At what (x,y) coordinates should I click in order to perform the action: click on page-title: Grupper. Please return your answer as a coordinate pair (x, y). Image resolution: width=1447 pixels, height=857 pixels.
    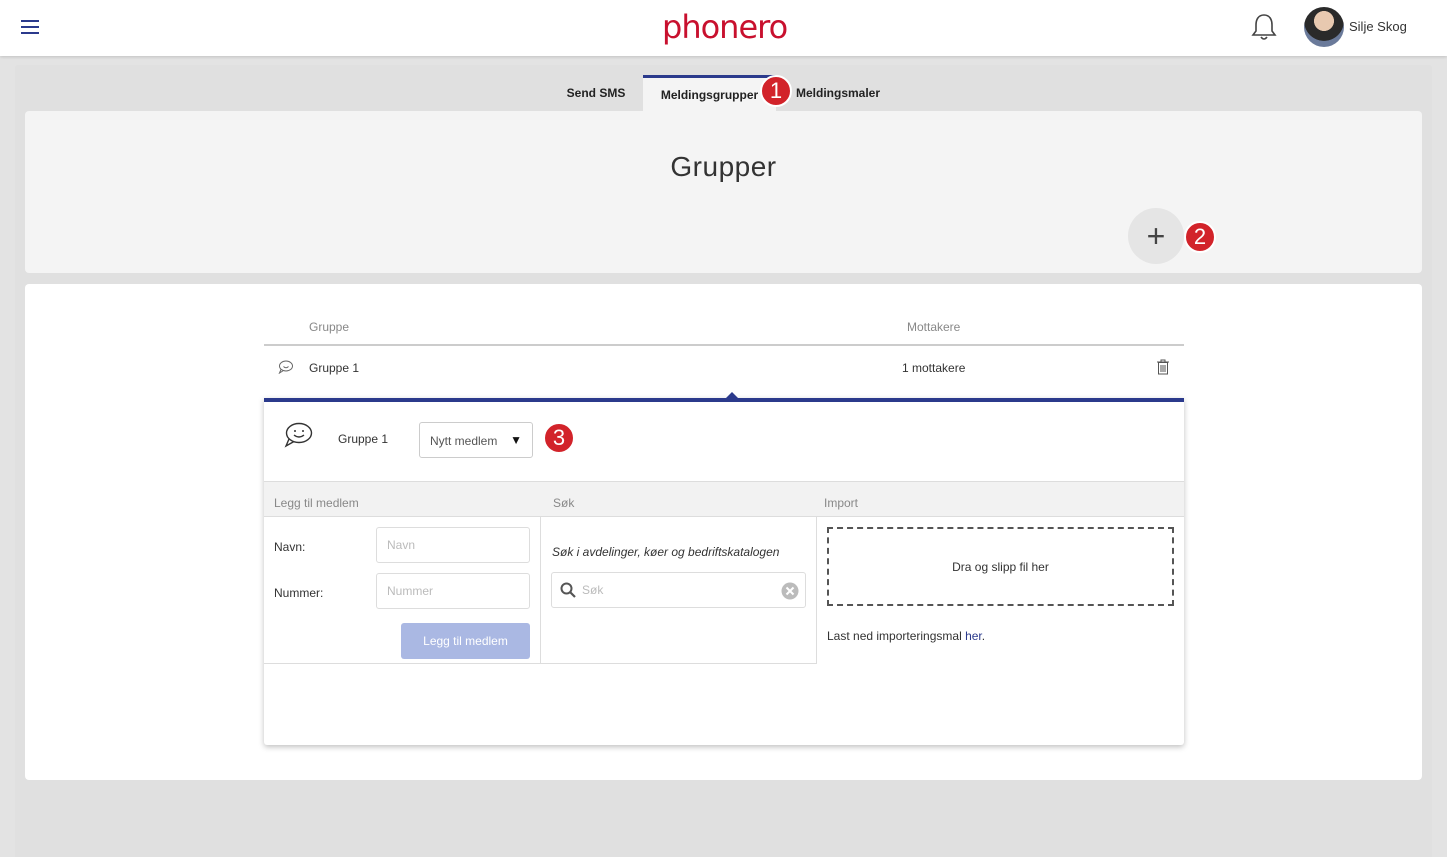
    Looking at the image, I should click on (723, 166).